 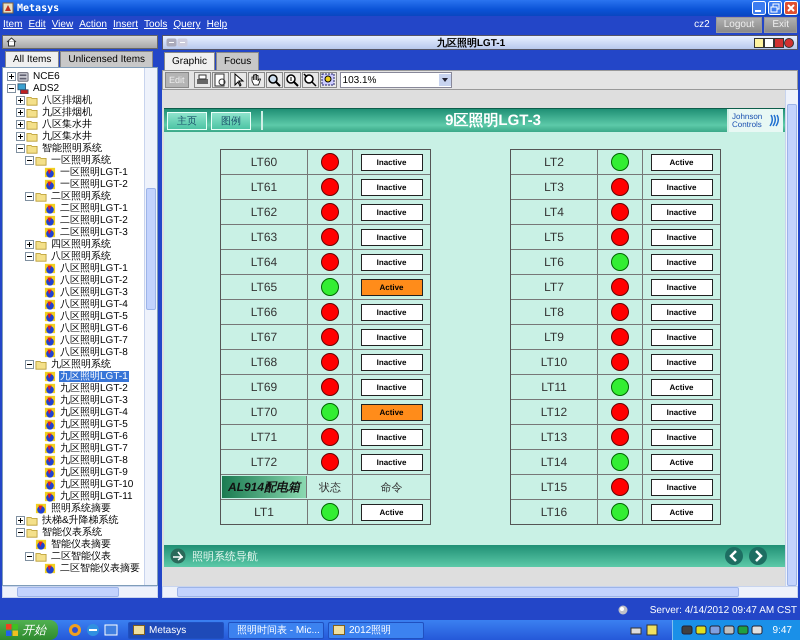 What do you see at coordinates (94, 400) in the screenshot?
I see `tree-item: 九区照明LGT-3` at bounding box center [94, 400].